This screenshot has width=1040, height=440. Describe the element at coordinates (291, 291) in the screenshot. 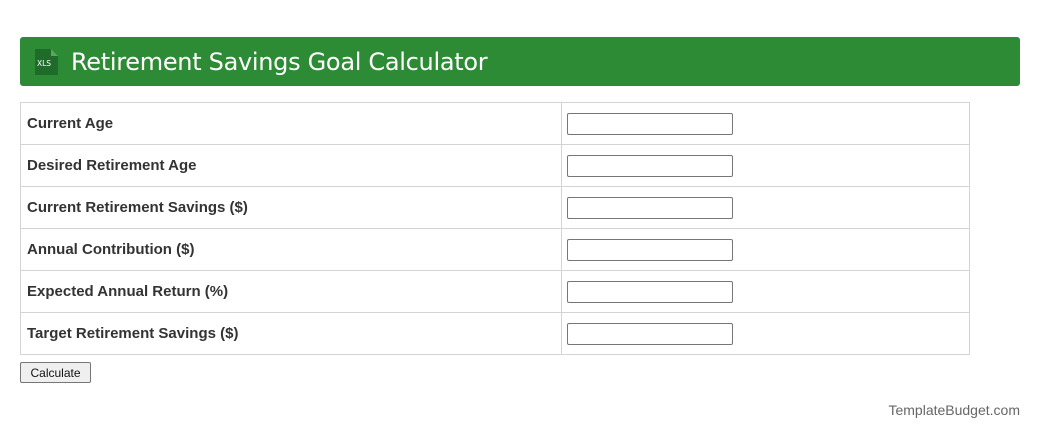

I see `expected-annual-return-label: Expected Annual Return (%)` at that location.